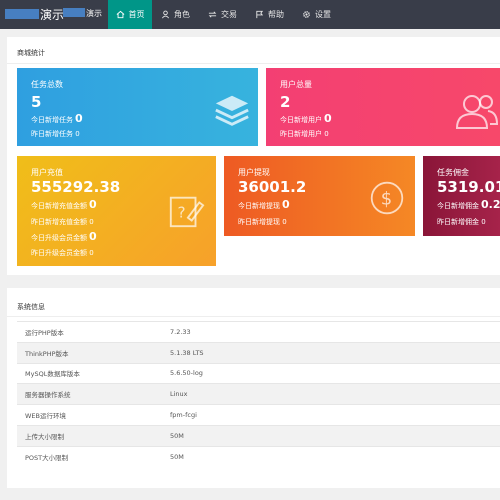  Describe the element at coordinates (89, 456) in the screenshot. I see `row-key: POST大小限制` at that location.